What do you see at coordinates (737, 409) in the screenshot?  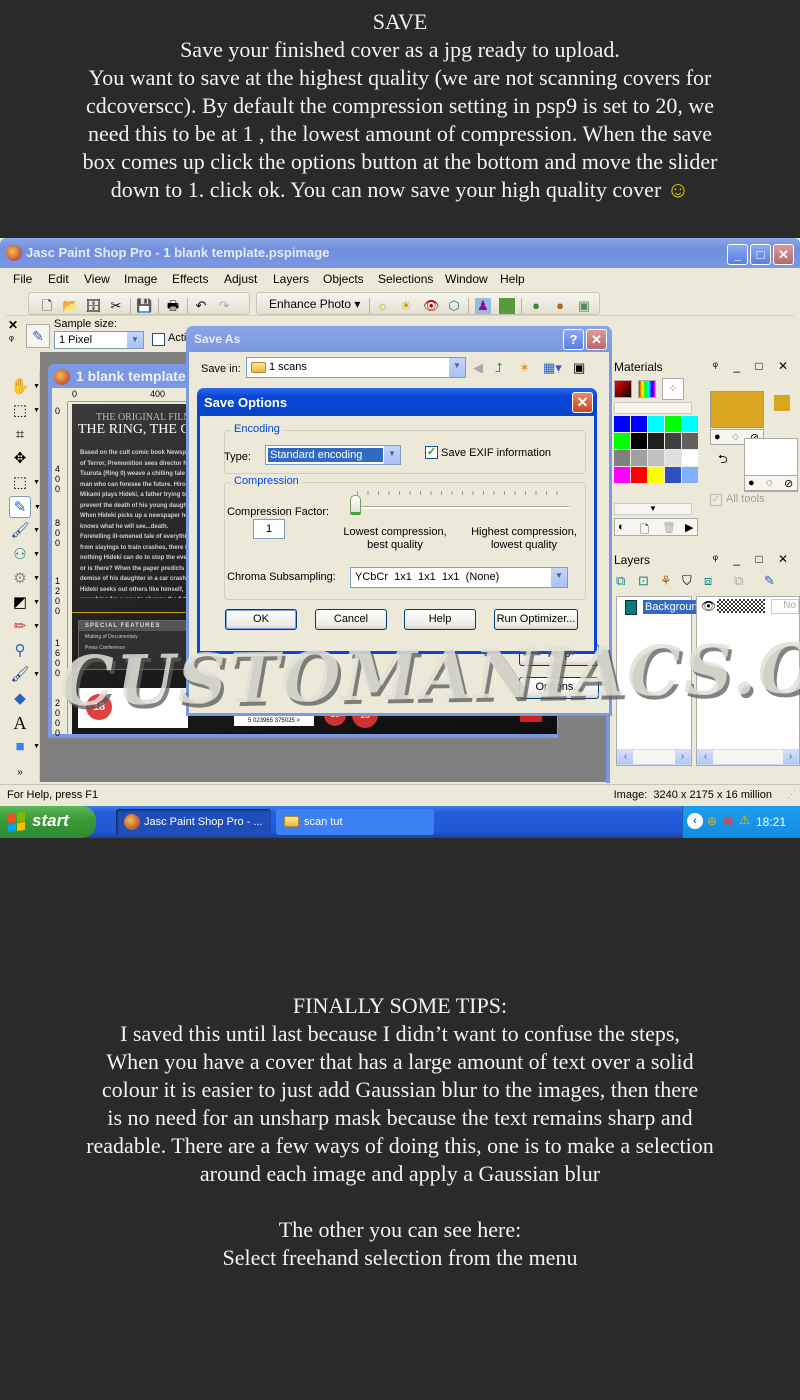 I see `foreground-color-swatch` at bounding box center [737, 409].